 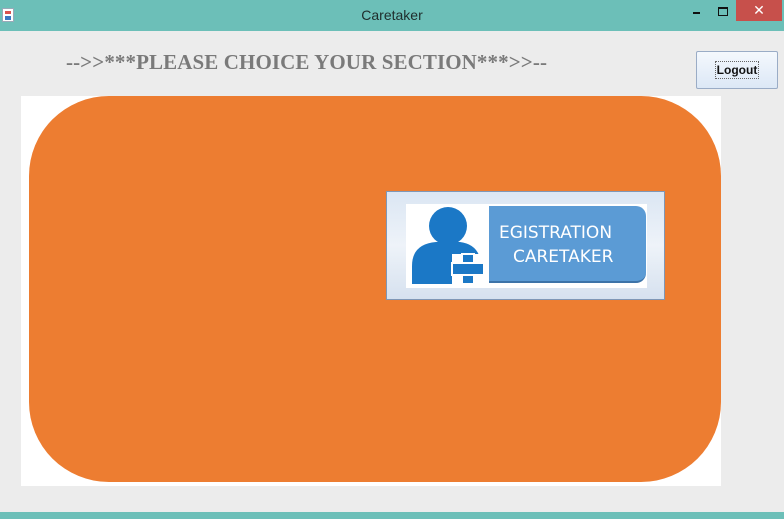 I want to click on registration-caretaker-image: EGISTRATION CARETAKER, so click(x=526, y=246).